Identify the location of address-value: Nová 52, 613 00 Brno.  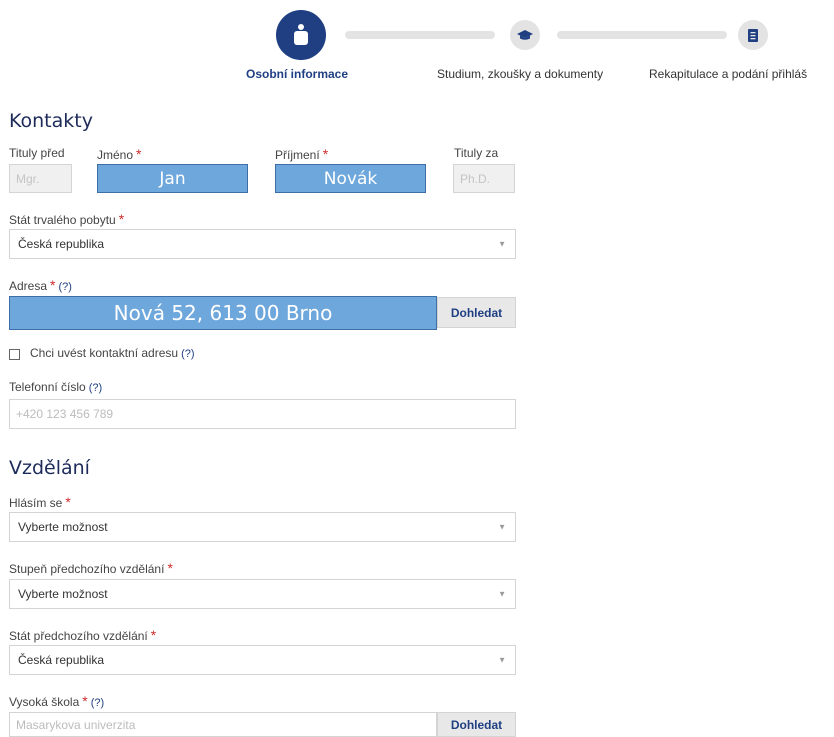
(223, 313).